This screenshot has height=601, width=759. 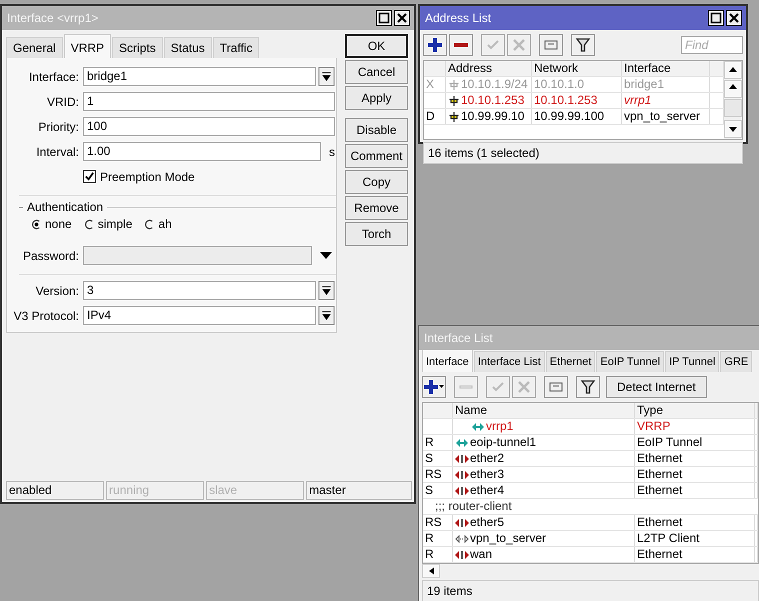 What do you see at coordinates (376, 130) in the screenshot?
I see `dialog-button: Disable` at bounding box center [376, 130].